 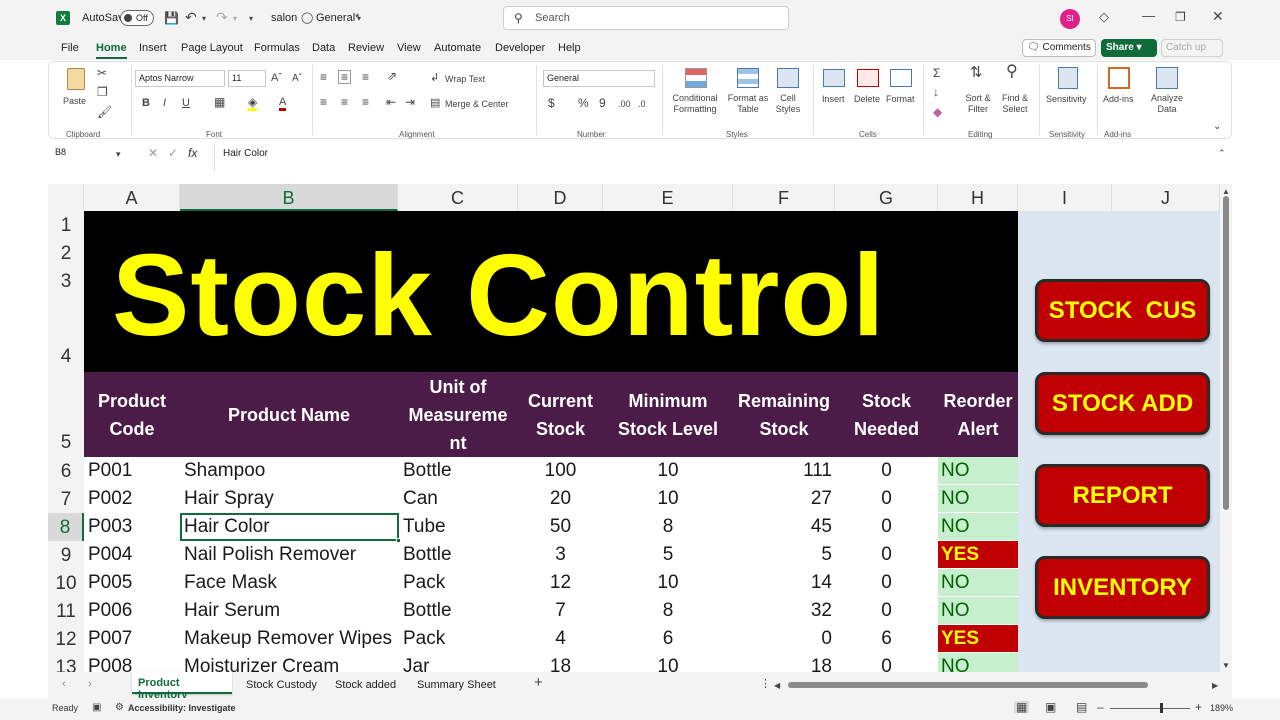 I want to click on cell-current: 4, so click(x=560, y=639).